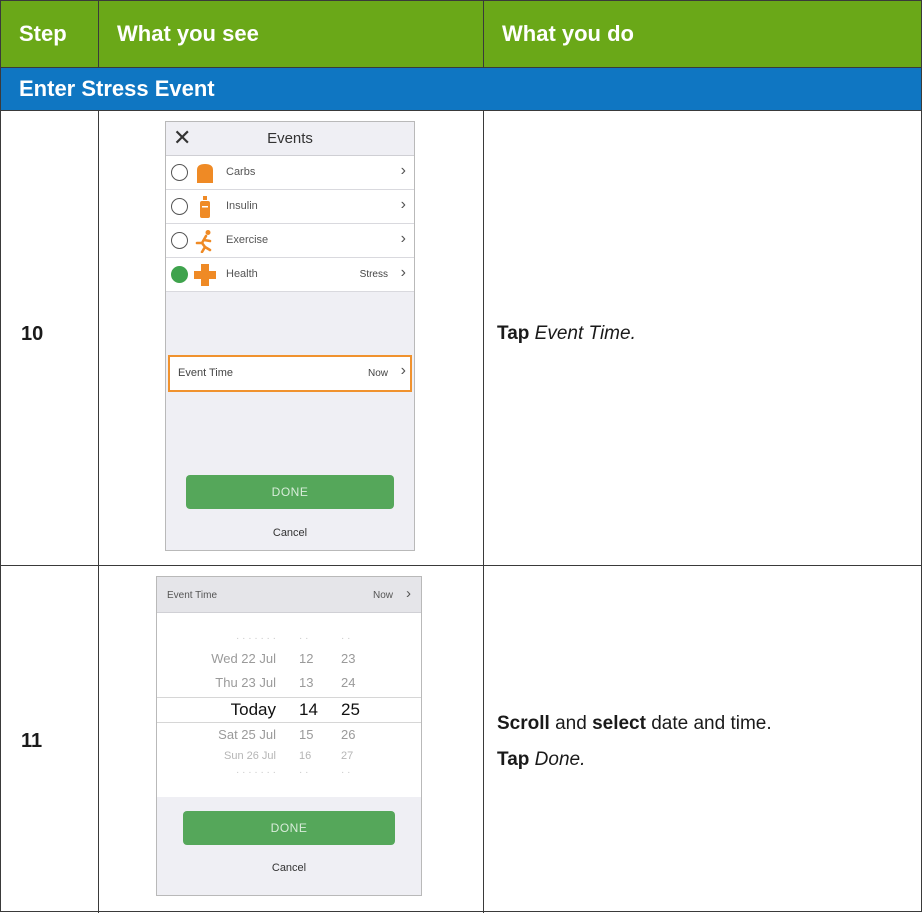 The image size is (922, 913). Describe the element at coordinates (179, 274) in the screenshot. I see `radio-button-selected` at that location.